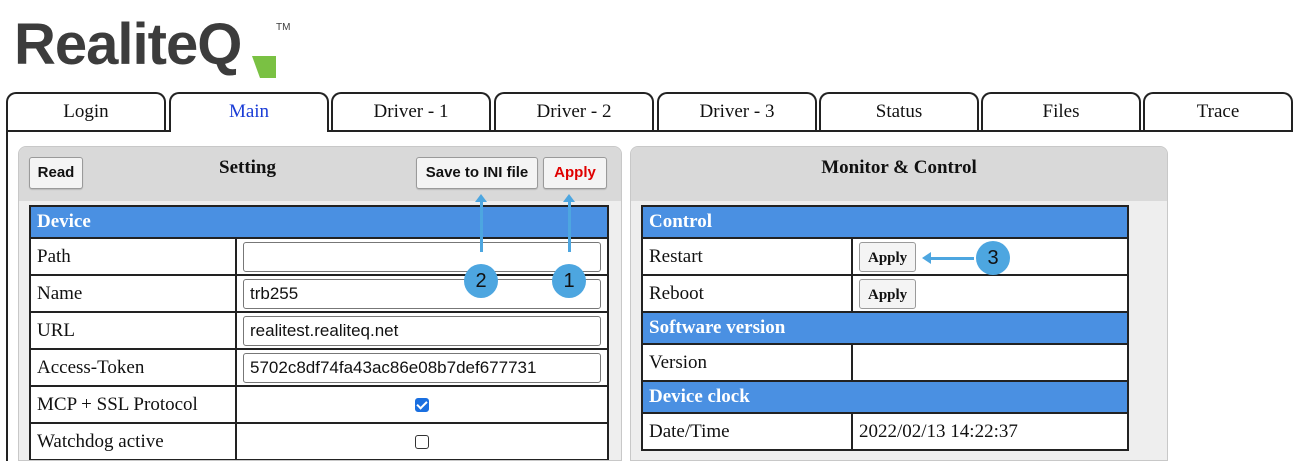 This screenshot has height=461, width=1293. I want to click on tab-status: Status, so click(899, 111).